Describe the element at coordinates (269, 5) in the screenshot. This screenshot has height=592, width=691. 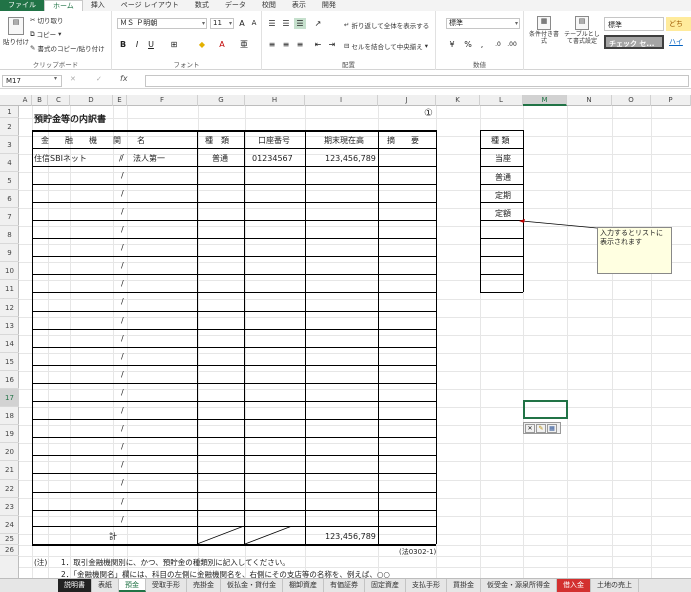
I see `tab-review: 校閲` at that location.